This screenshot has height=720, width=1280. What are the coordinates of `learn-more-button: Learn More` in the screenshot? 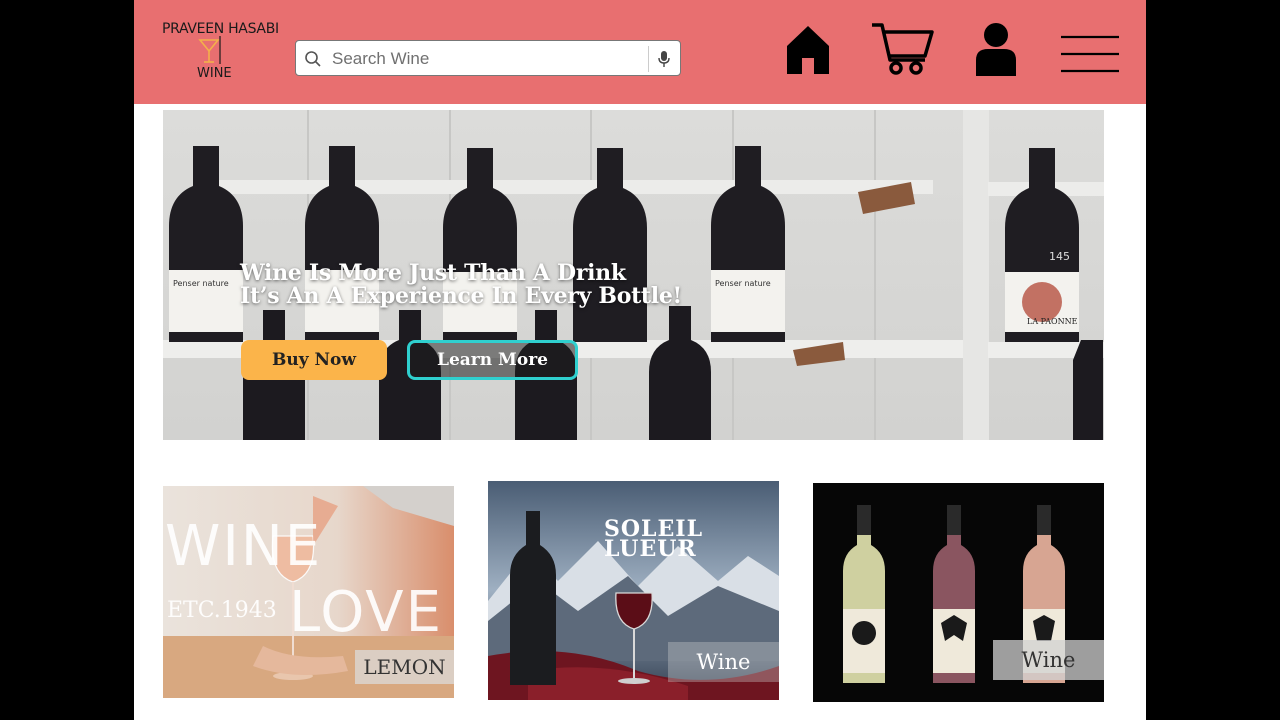 It's located at (492, 360).